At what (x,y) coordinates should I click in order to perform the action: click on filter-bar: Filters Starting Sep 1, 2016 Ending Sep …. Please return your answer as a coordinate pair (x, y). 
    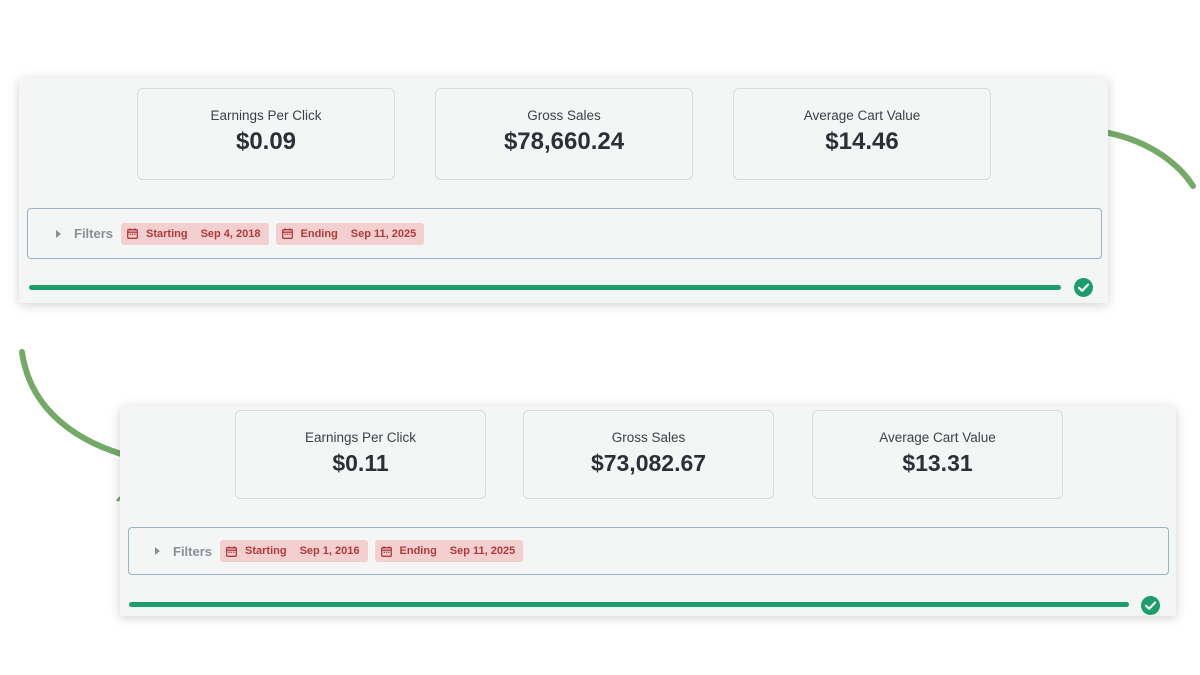
    Looking at the image, I should click on (648, 551).